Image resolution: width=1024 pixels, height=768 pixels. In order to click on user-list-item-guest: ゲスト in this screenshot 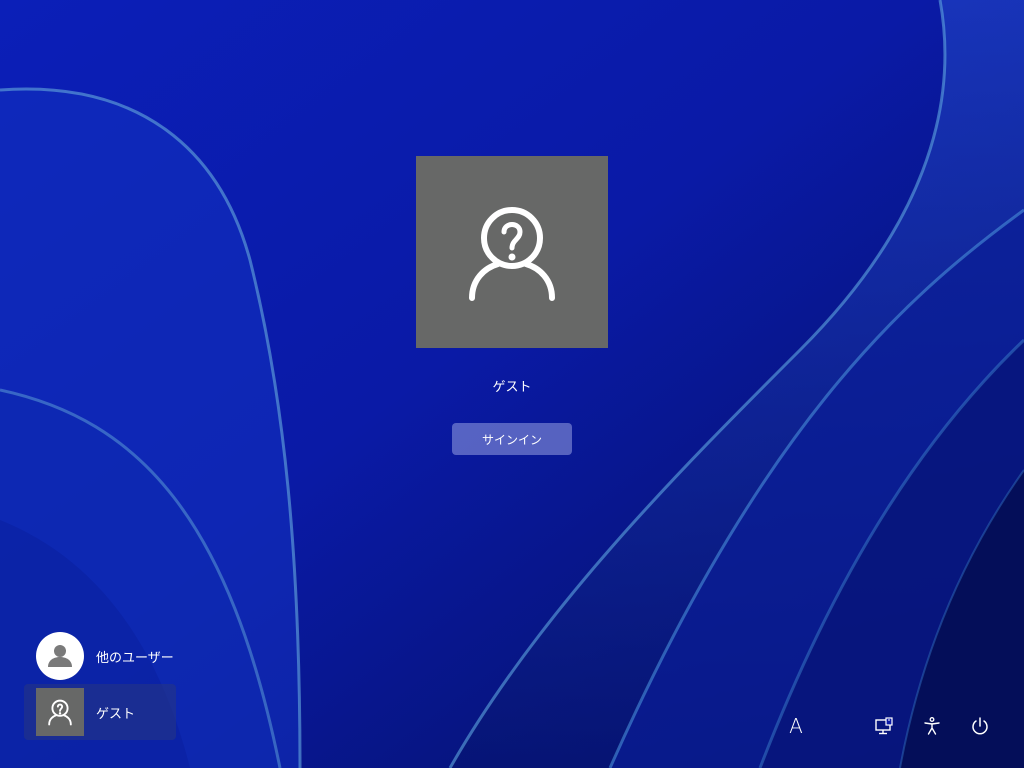, I will do `click(100, 712)`.